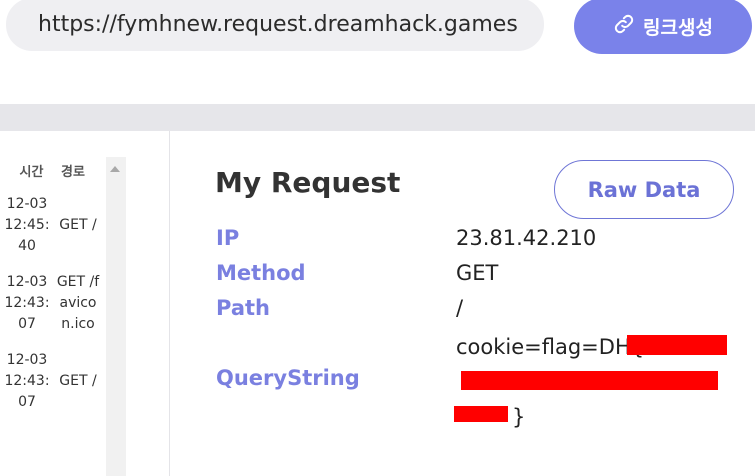  I want to click on url-text: https://fymhnew.request.dreamhack.games, so click(278, 24).